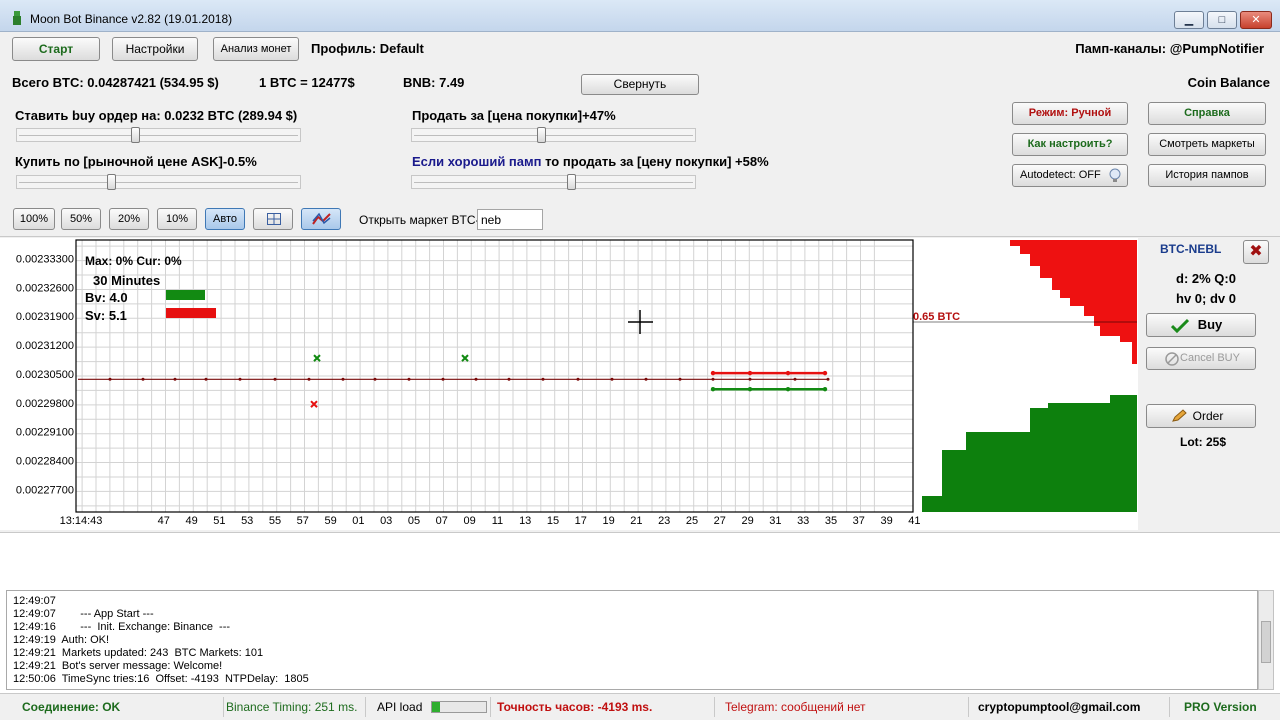 The width and height of the screenshot is (1280, 720). I want to click on how-to-configure-button: Как настроить?, so click(1070, 144).